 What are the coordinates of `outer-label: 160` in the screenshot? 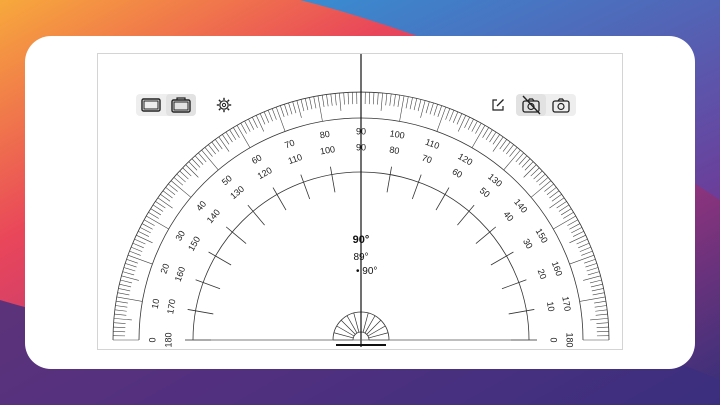 It's located at (557, 269).